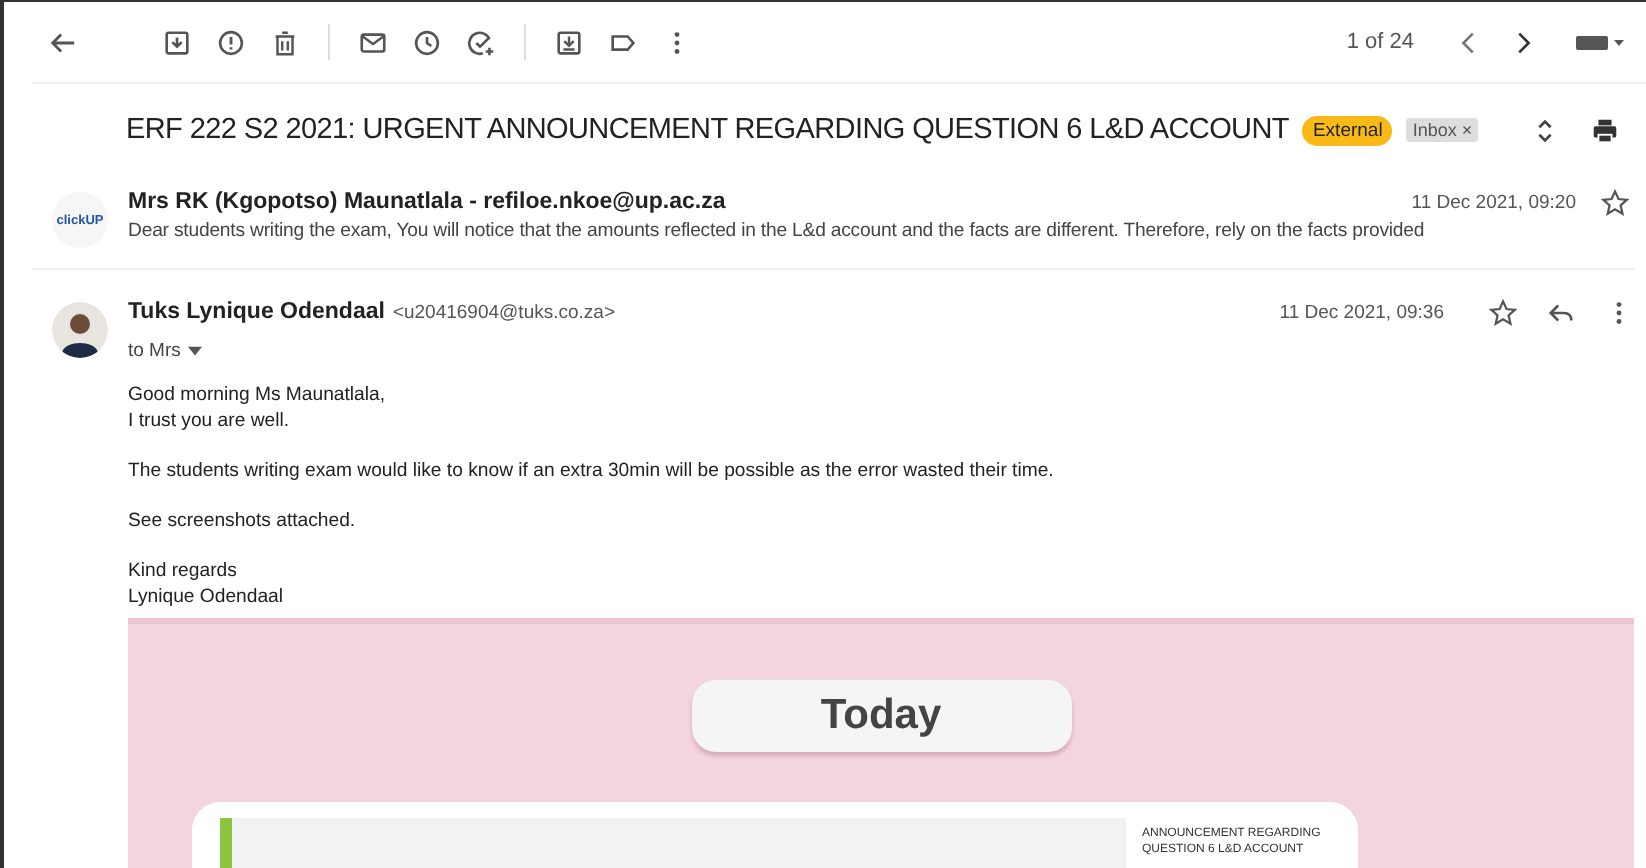 This screenshot has width=1646, height=868. Describe the element at coordinates (777, 231) in the screenshot. I see `message-snippet: Dear students writing the exam, You will notice that the amounts reflected in the L&d account and the facts are different. Therefore, rely on the facts provided` at that location.